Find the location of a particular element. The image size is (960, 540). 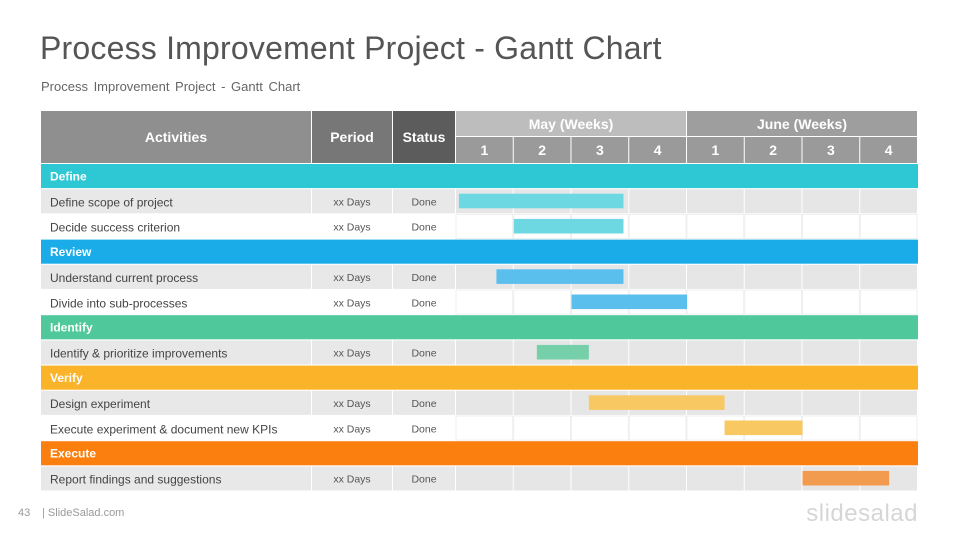

phase-label: Verify is located at coordinates (66, 378).